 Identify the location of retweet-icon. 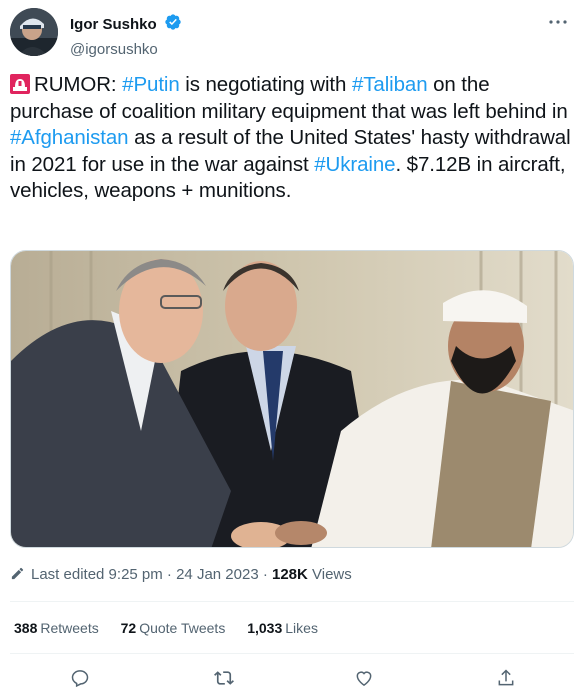
(224, 678).